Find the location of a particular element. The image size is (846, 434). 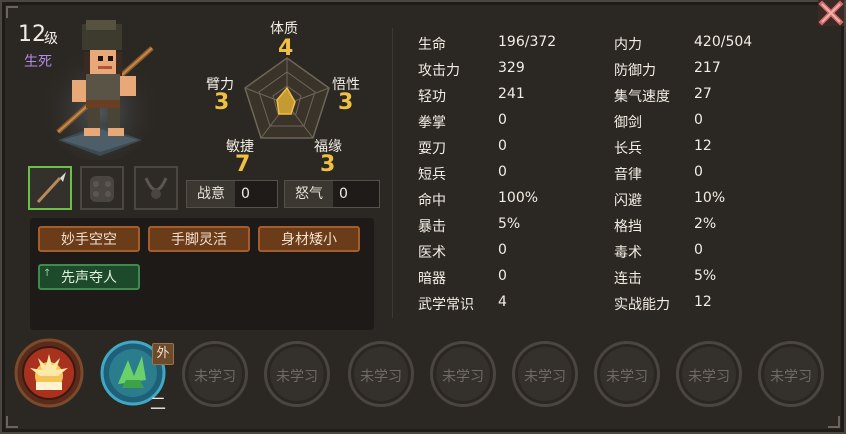

trait-tag: 妙手空空 is located at coordinates (89, 239).